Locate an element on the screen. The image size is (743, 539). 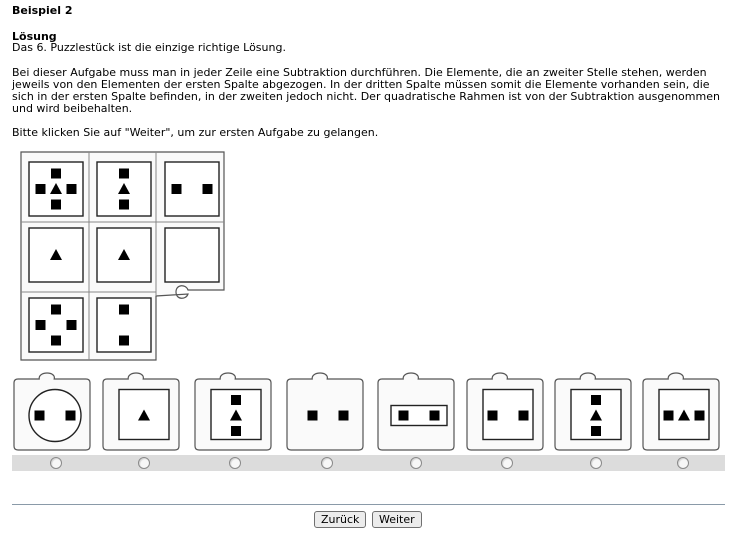
puzzle-matrix is located at coordinates (122, 256).